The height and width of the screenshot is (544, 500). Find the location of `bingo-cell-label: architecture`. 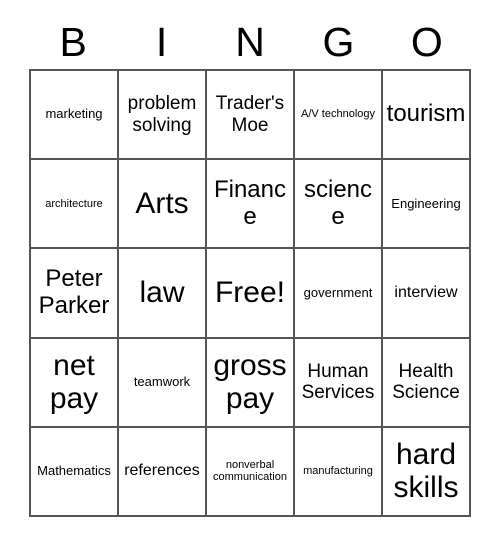

bingo-cell-label: architecture is located at coordinates (74, 203).